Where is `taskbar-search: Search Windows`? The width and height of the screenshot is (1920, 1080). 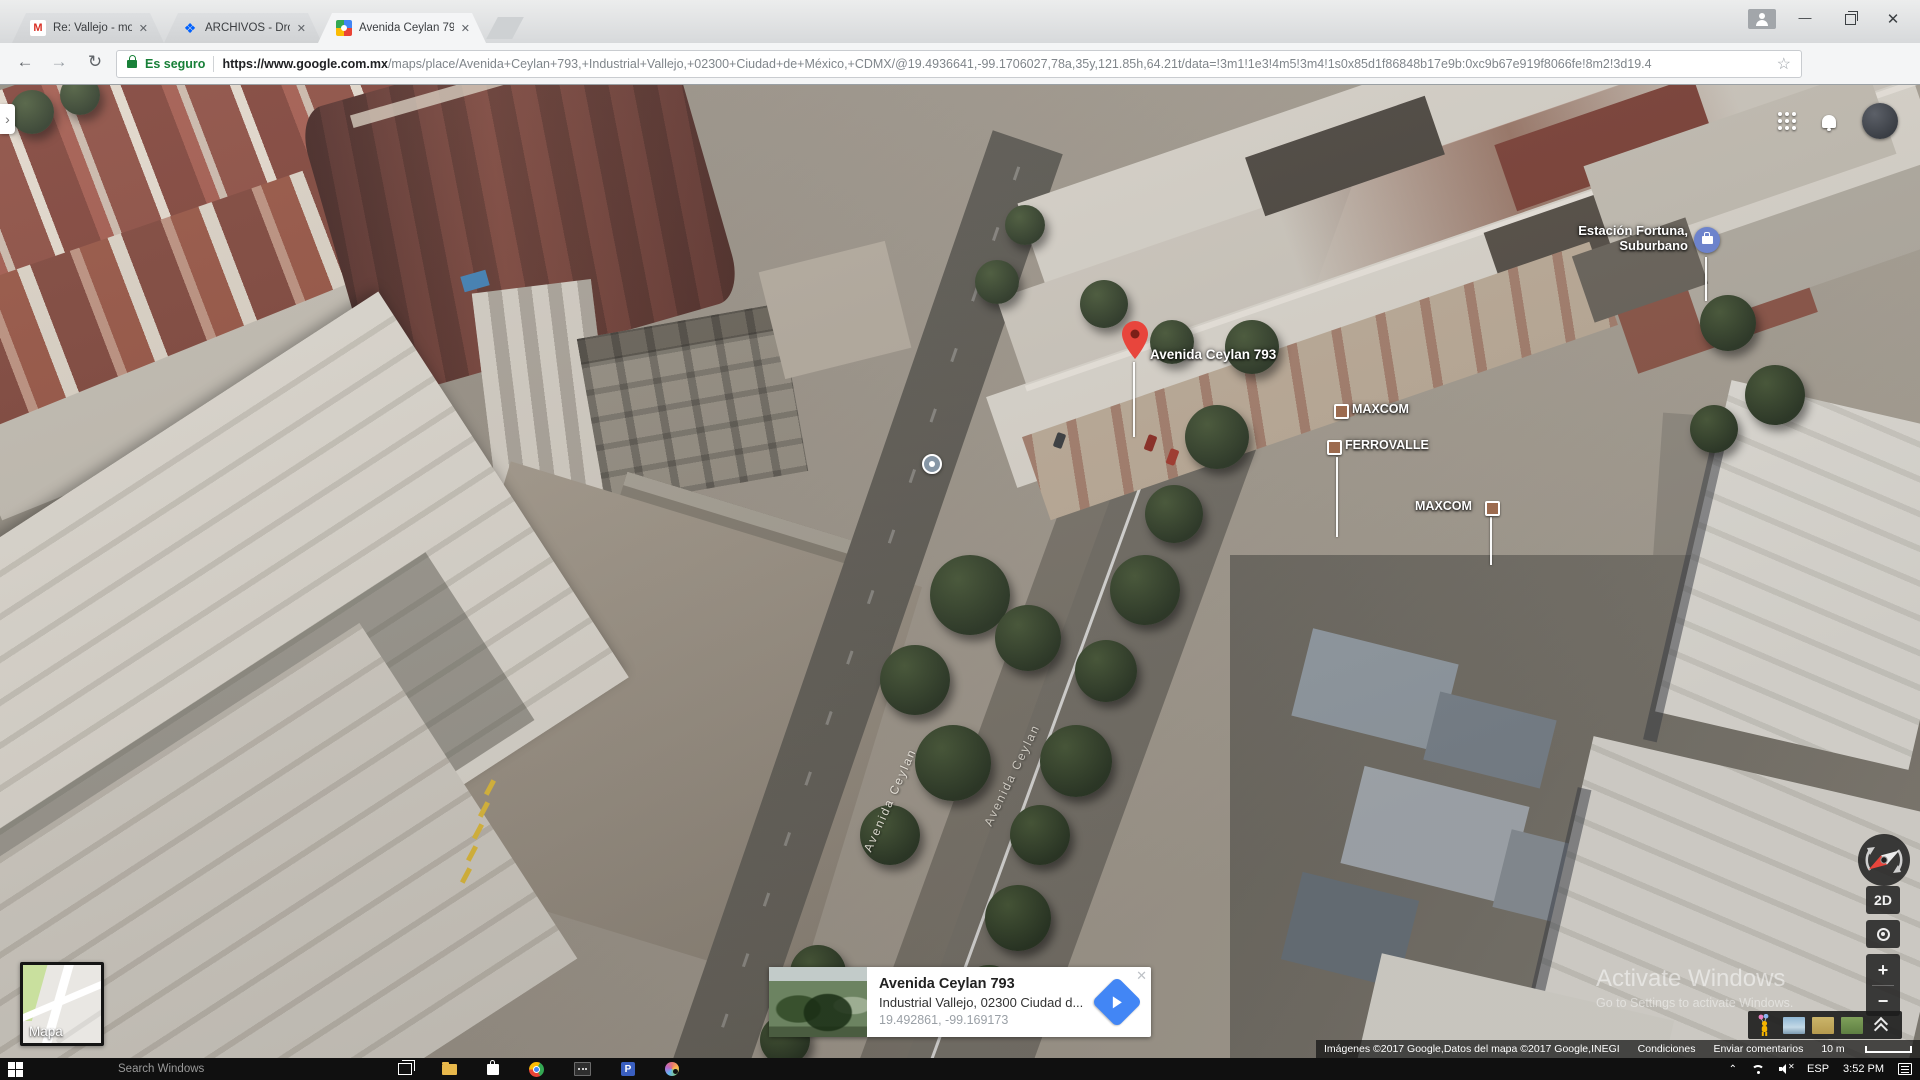
taskbar-search: Search Windows is located at coordinates (161, 1069).